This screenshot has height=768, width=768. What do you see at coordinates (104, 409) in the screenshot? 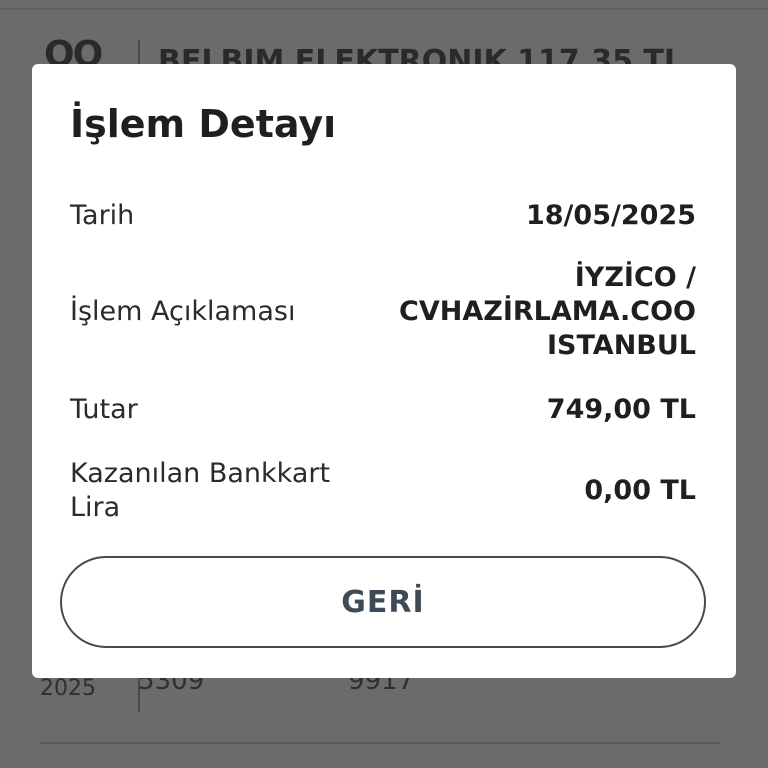
I see `amount-label: Tutar` at bounding box center [104, 409].